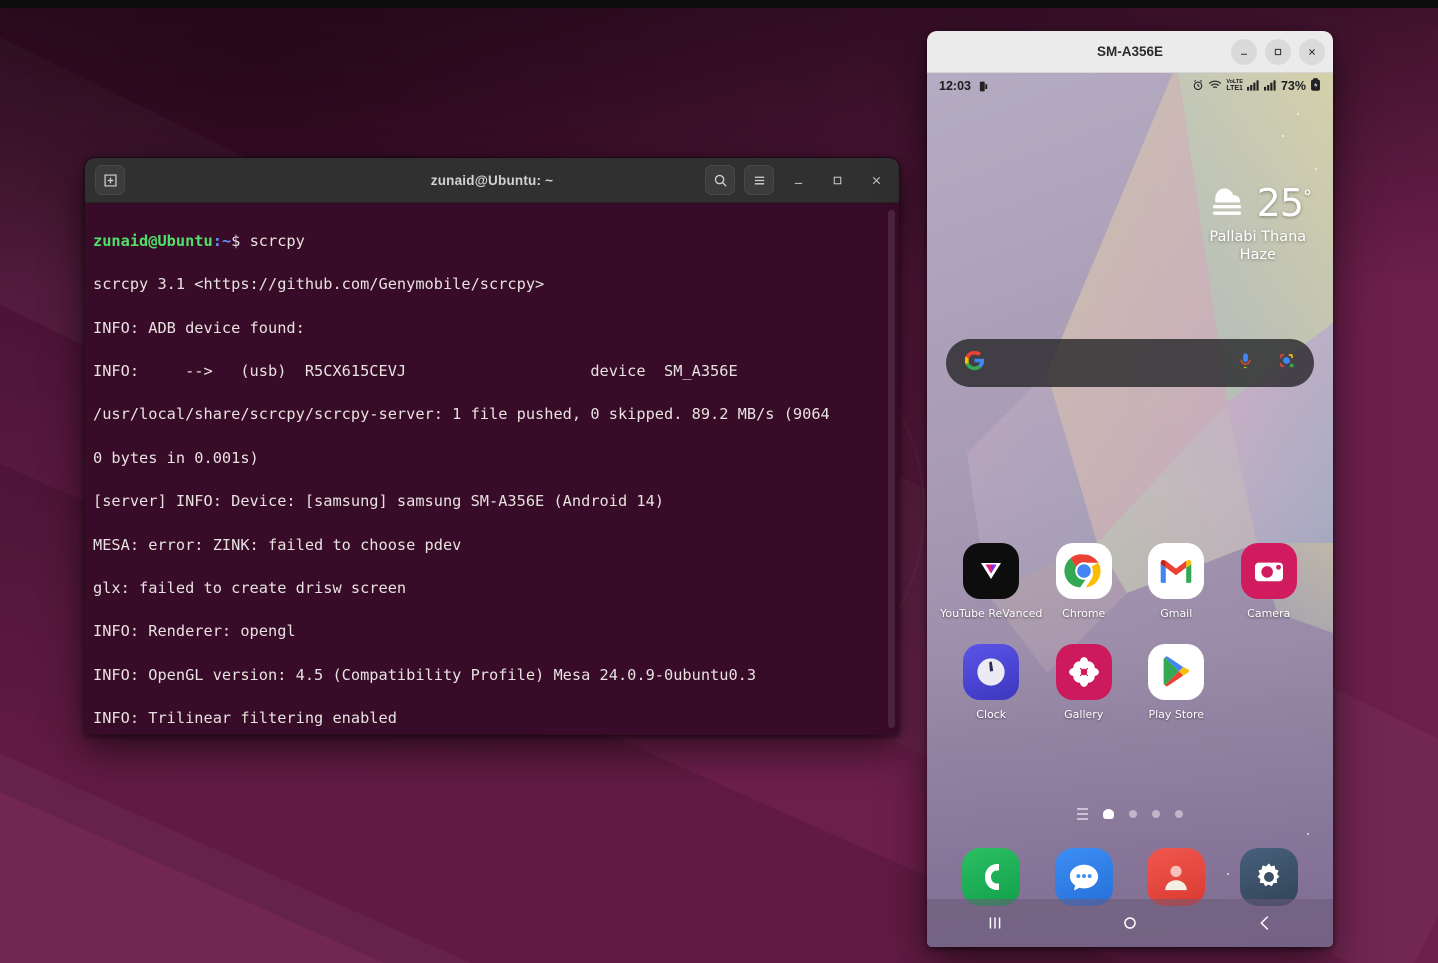 The height and width of the screenshot is (963, 1438). What do you see at coordinates (492, 180) in the screenshot?
I see `terminal-titlebar: zunaid@Ubuntu: ~` at bounding box center [492, 180].